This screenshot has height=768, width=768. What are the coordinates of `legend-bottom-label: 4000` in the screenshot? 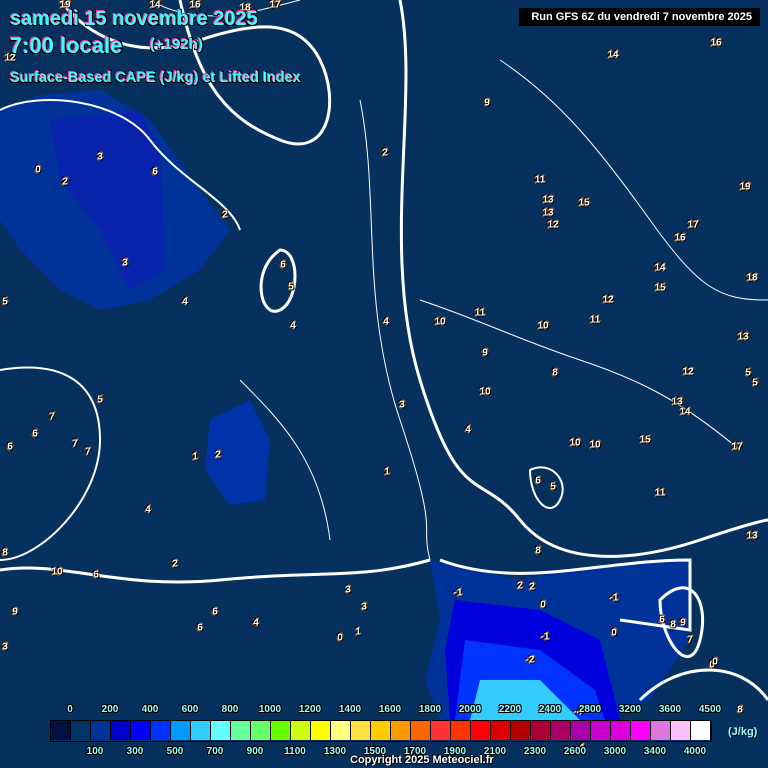 It's located at (695, 751).